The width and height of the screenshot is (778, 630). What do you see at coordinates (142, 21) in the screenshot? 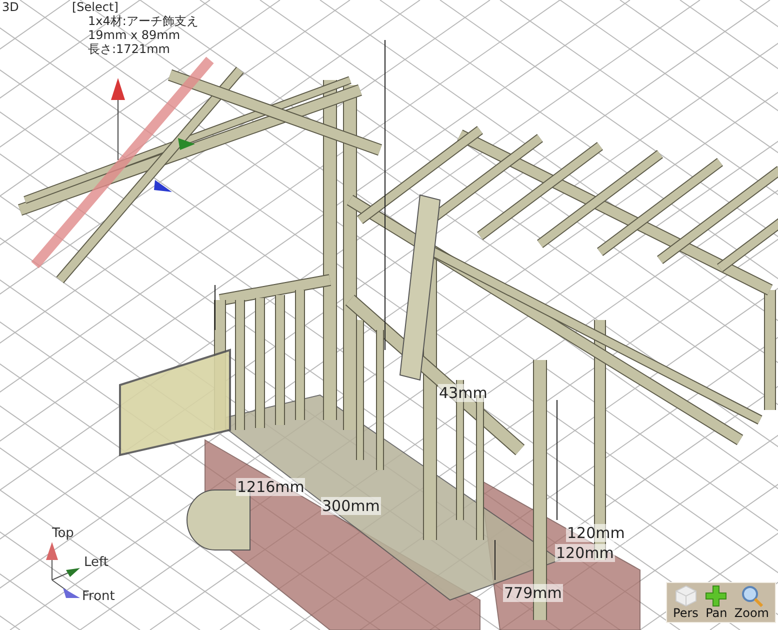
I see `selection-name: 1x4材:アーチ飾支え` at bounding box center [142, 21].